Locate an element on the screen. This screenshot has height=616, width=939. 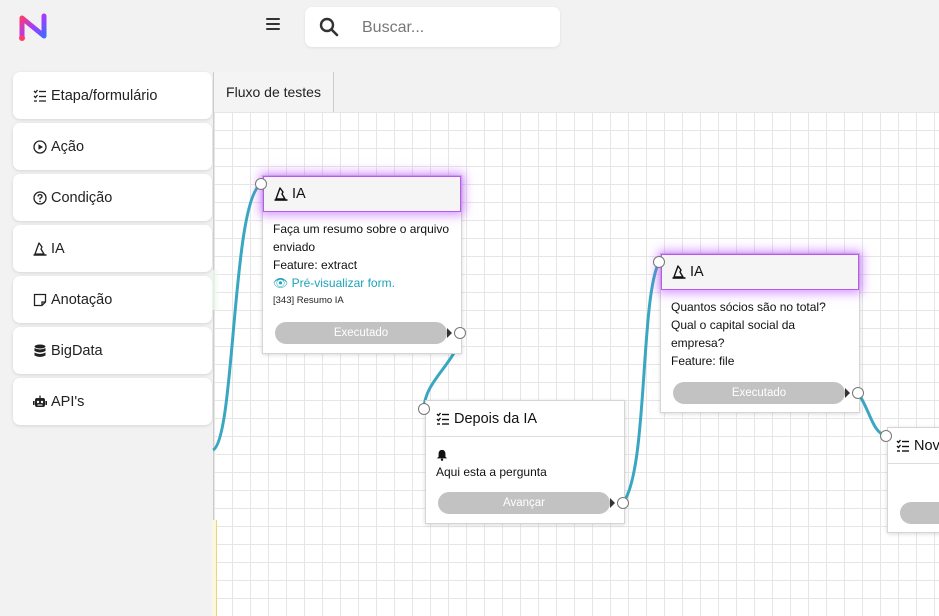
node-text: Faça um resumo sobre o arquivo enviado is located at coordinates (361, 238).